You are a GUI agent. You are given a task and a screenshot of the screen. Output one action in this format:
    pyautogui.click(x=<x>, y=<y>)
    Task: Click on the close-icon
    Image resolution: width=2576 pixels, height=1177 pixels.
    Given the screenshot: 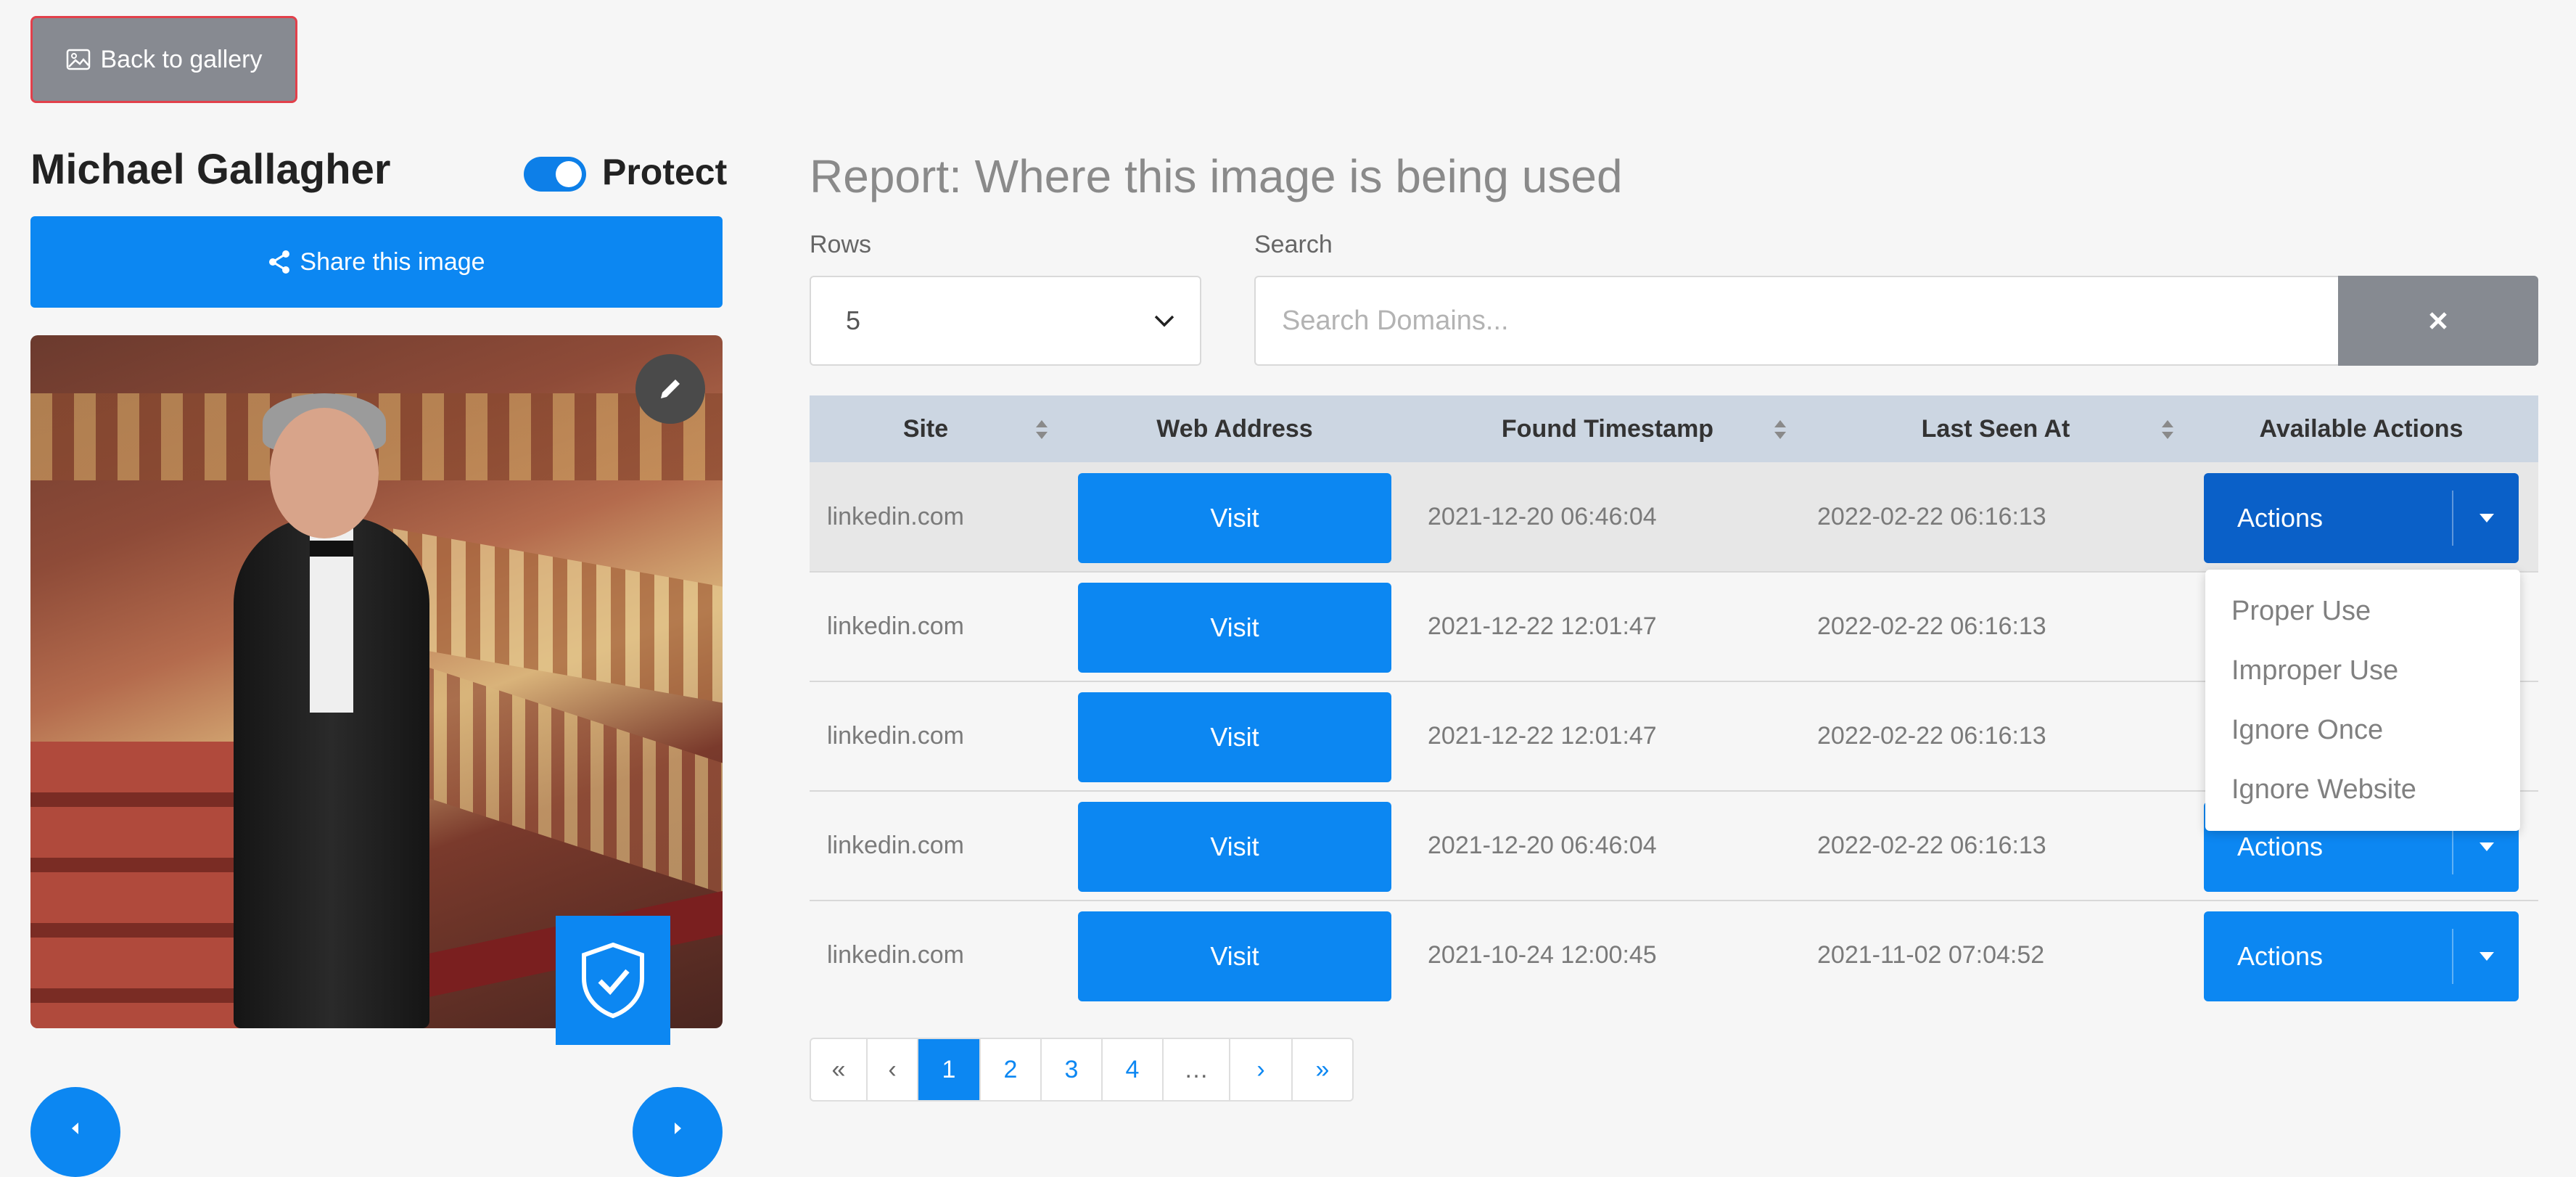 What is the action you would take?
    pyautogui.click(x=2438, y=320)
    